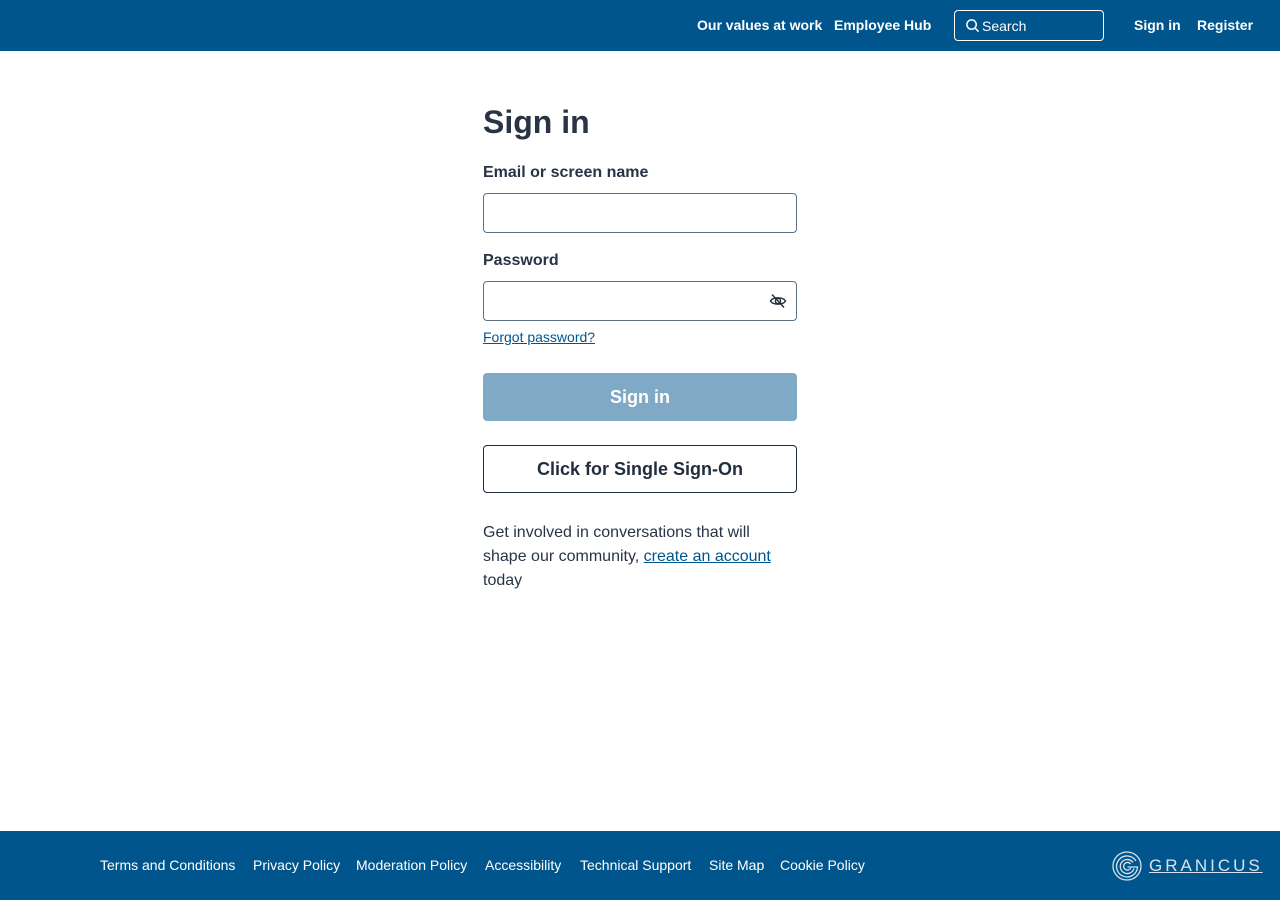 This screenshot has width=1280, height=900. Describe the element at coordinates (296, 865) in the screenshot. I see `footer-link-privacy: Privacy Policy` at that location.